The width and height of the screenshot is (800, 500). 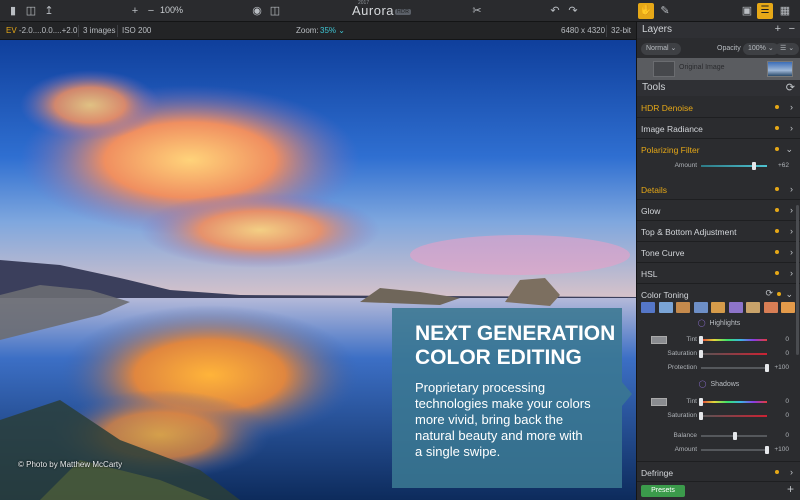 What do you see at coordinates (787, 49) in the screenshot?
I see `layer-menu-button: ☰ ⌄` at bounding box center [787, 49].